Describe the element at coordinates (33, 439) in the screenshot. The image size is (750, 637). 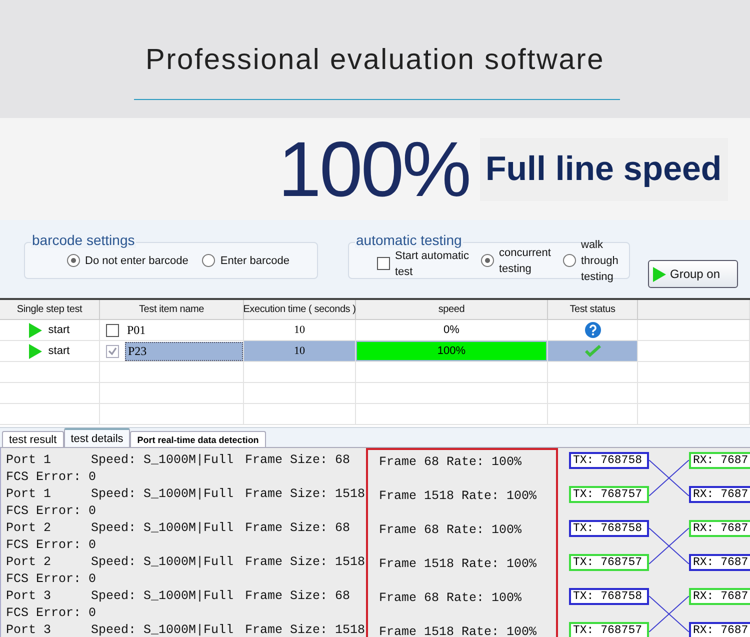
I see `tab: test result` at that location.